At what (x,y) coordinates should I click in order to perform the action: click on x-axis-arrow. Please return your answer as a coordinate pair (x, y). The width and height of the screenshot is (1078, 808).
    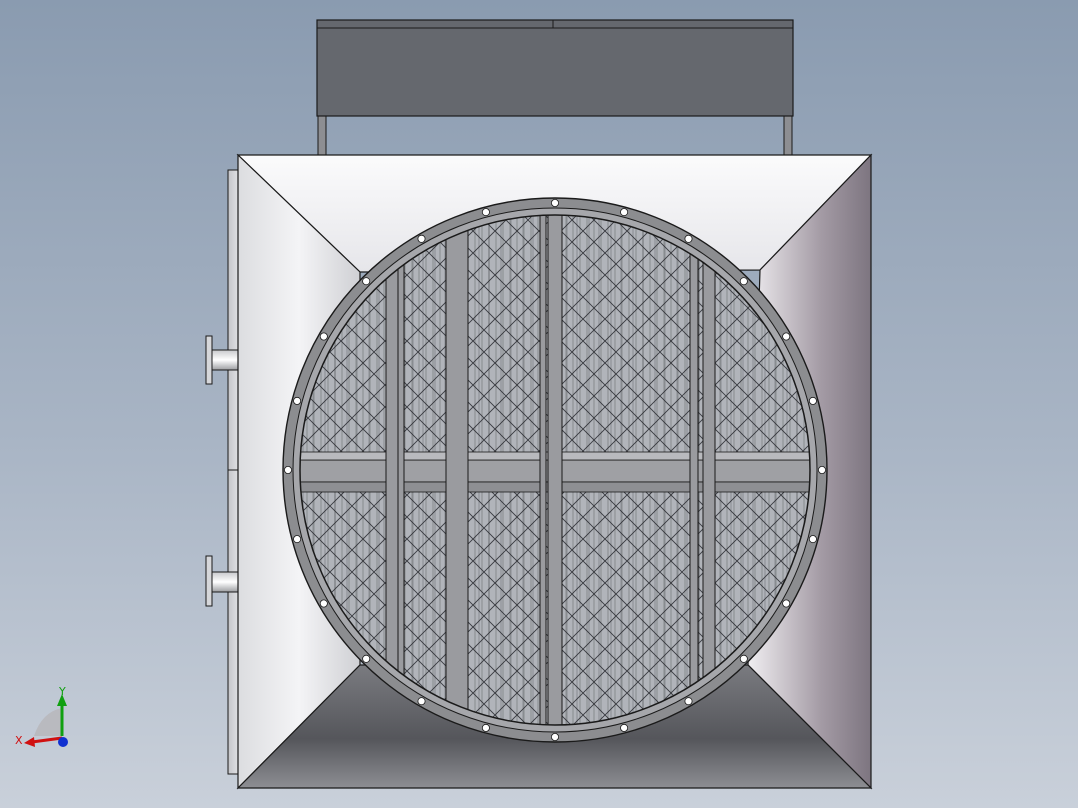
    Looking at the image, I should click on (29, 742).